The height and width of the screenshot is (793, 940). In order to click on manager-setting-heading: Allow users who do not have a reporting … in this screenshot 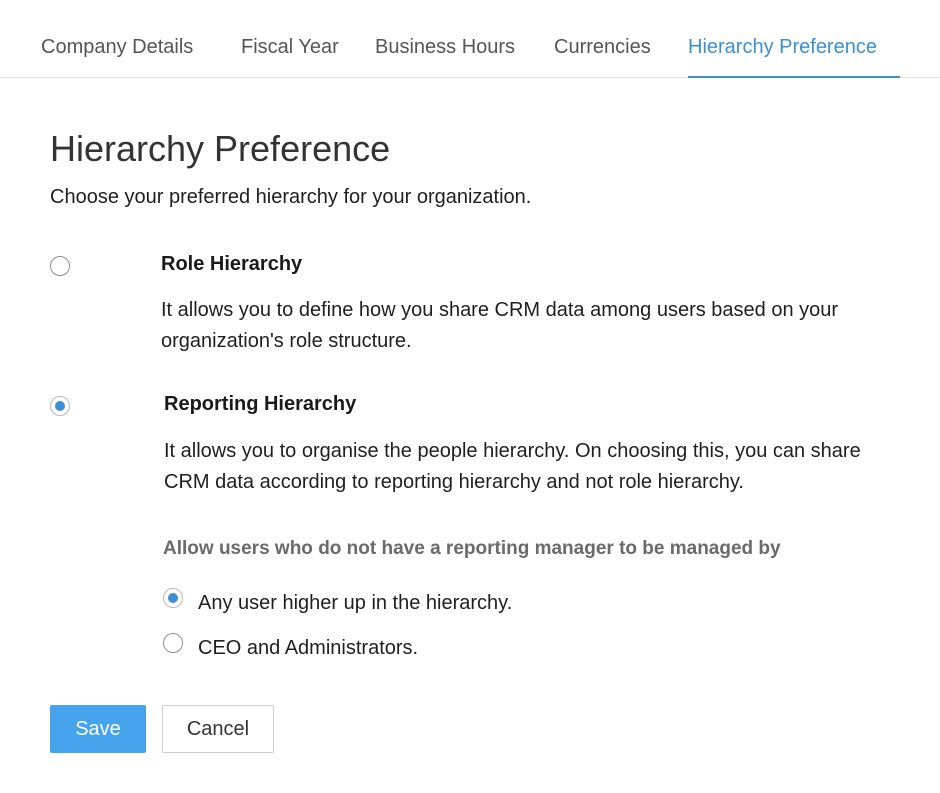, I will do `click(472, 548)`.